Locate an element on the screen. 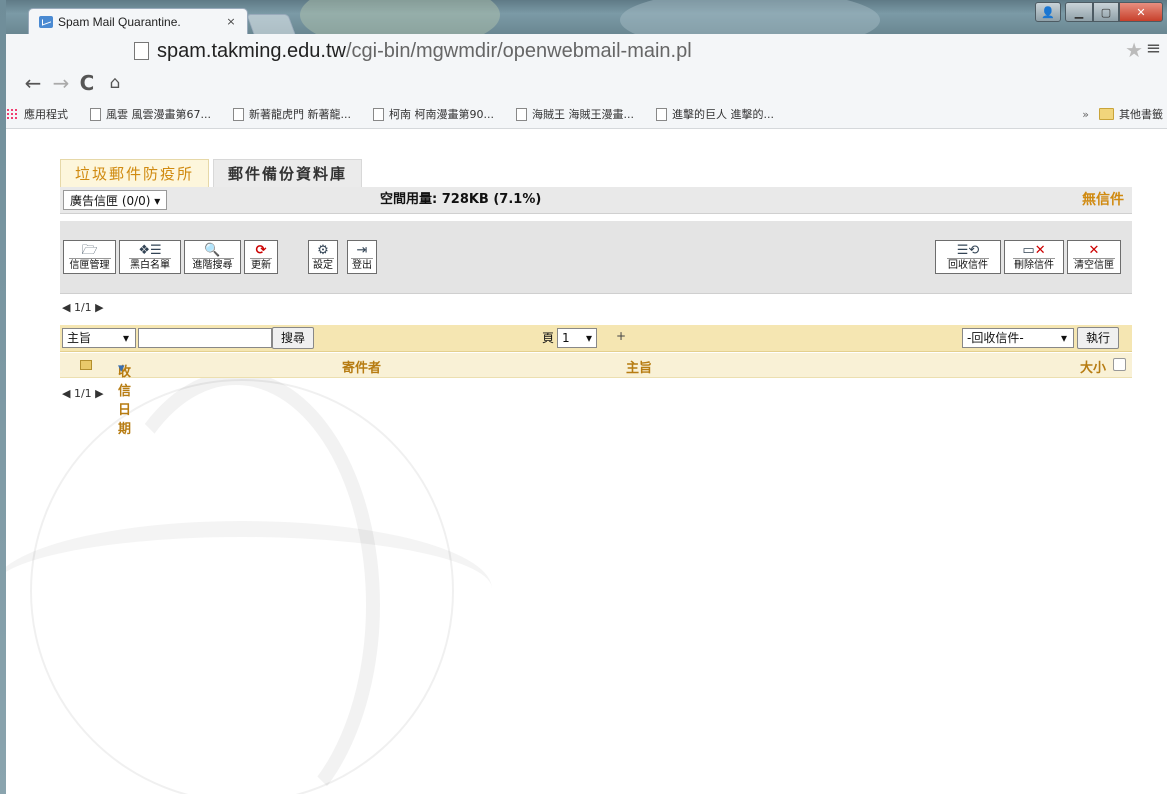  folder-icon: 🗁 is located at coordinates (89, 250).